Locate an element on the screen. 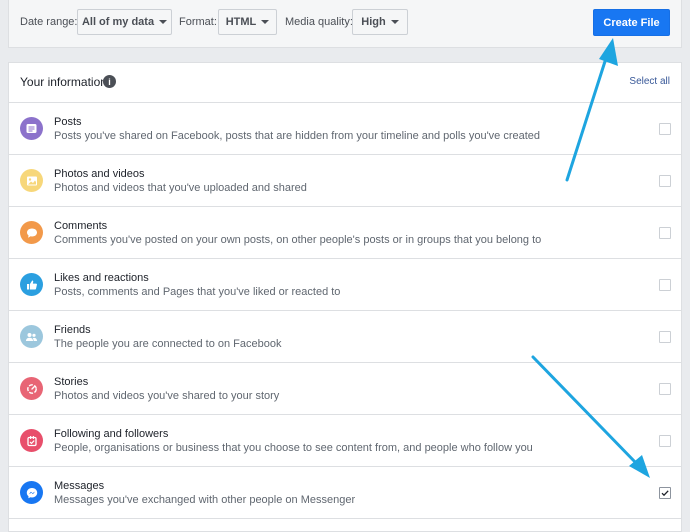  row-title: Posts is located at coordinates (68, 122).